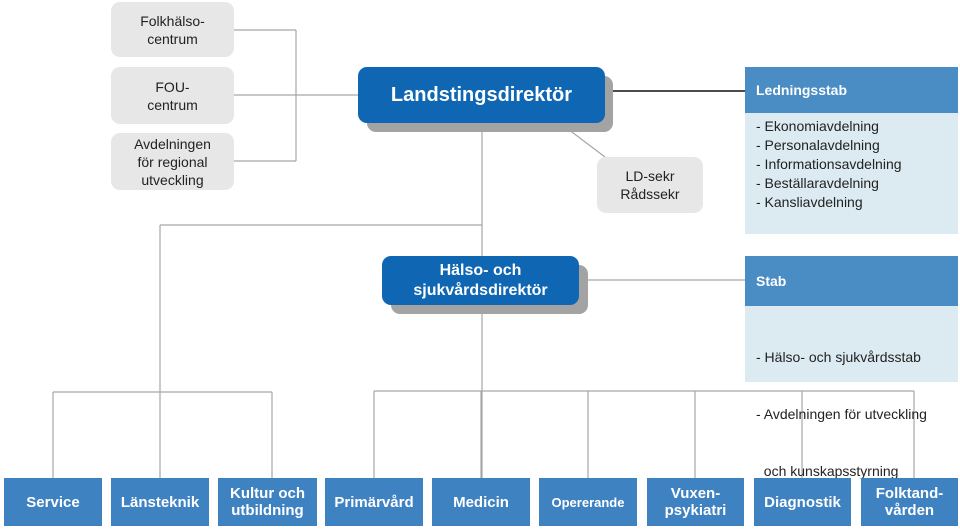 This screenshot has width=960, height=530. Describe the element at coordinates (851, 90) in the screenshot. I see `management-staff-title: Ledningsstab` at that location.